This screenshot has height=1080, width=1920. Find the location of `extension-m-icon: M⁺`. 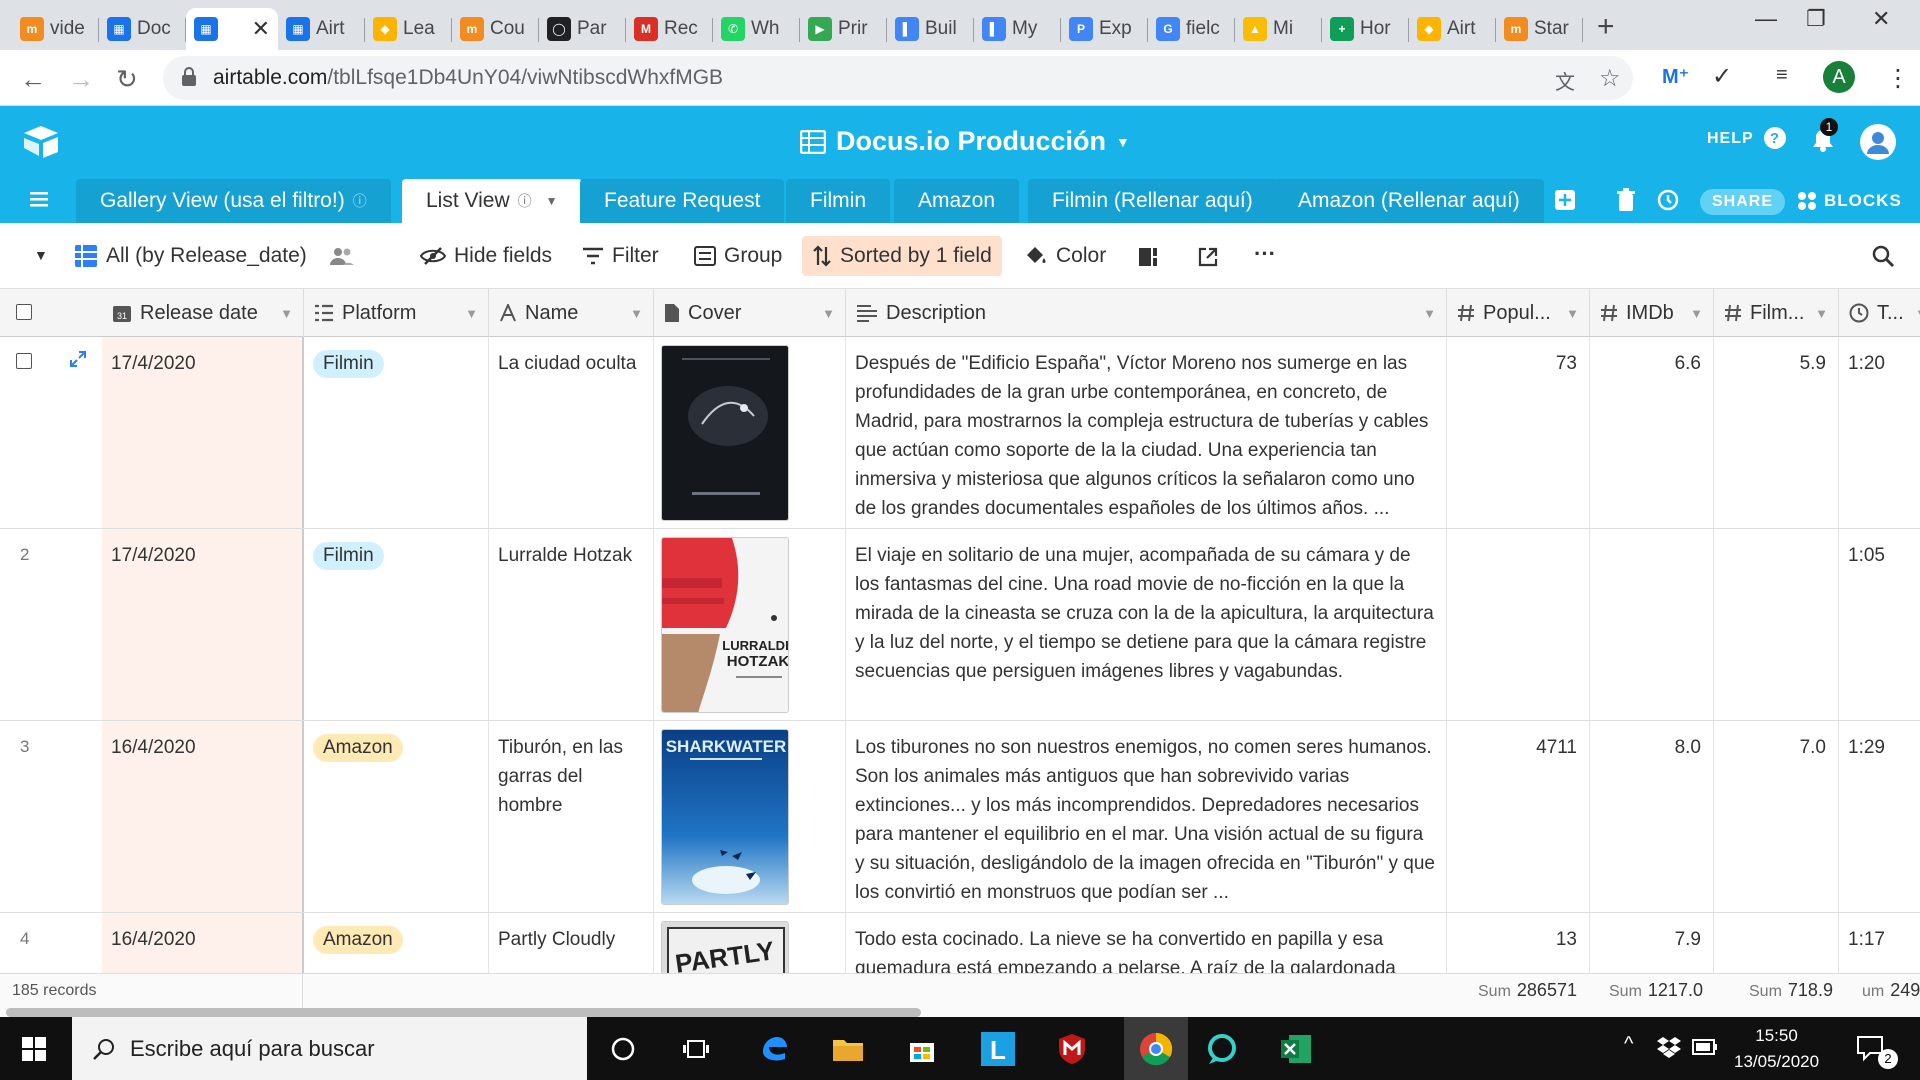

extension-m-icon: M⁺ is located at coordinates (1675, 76).